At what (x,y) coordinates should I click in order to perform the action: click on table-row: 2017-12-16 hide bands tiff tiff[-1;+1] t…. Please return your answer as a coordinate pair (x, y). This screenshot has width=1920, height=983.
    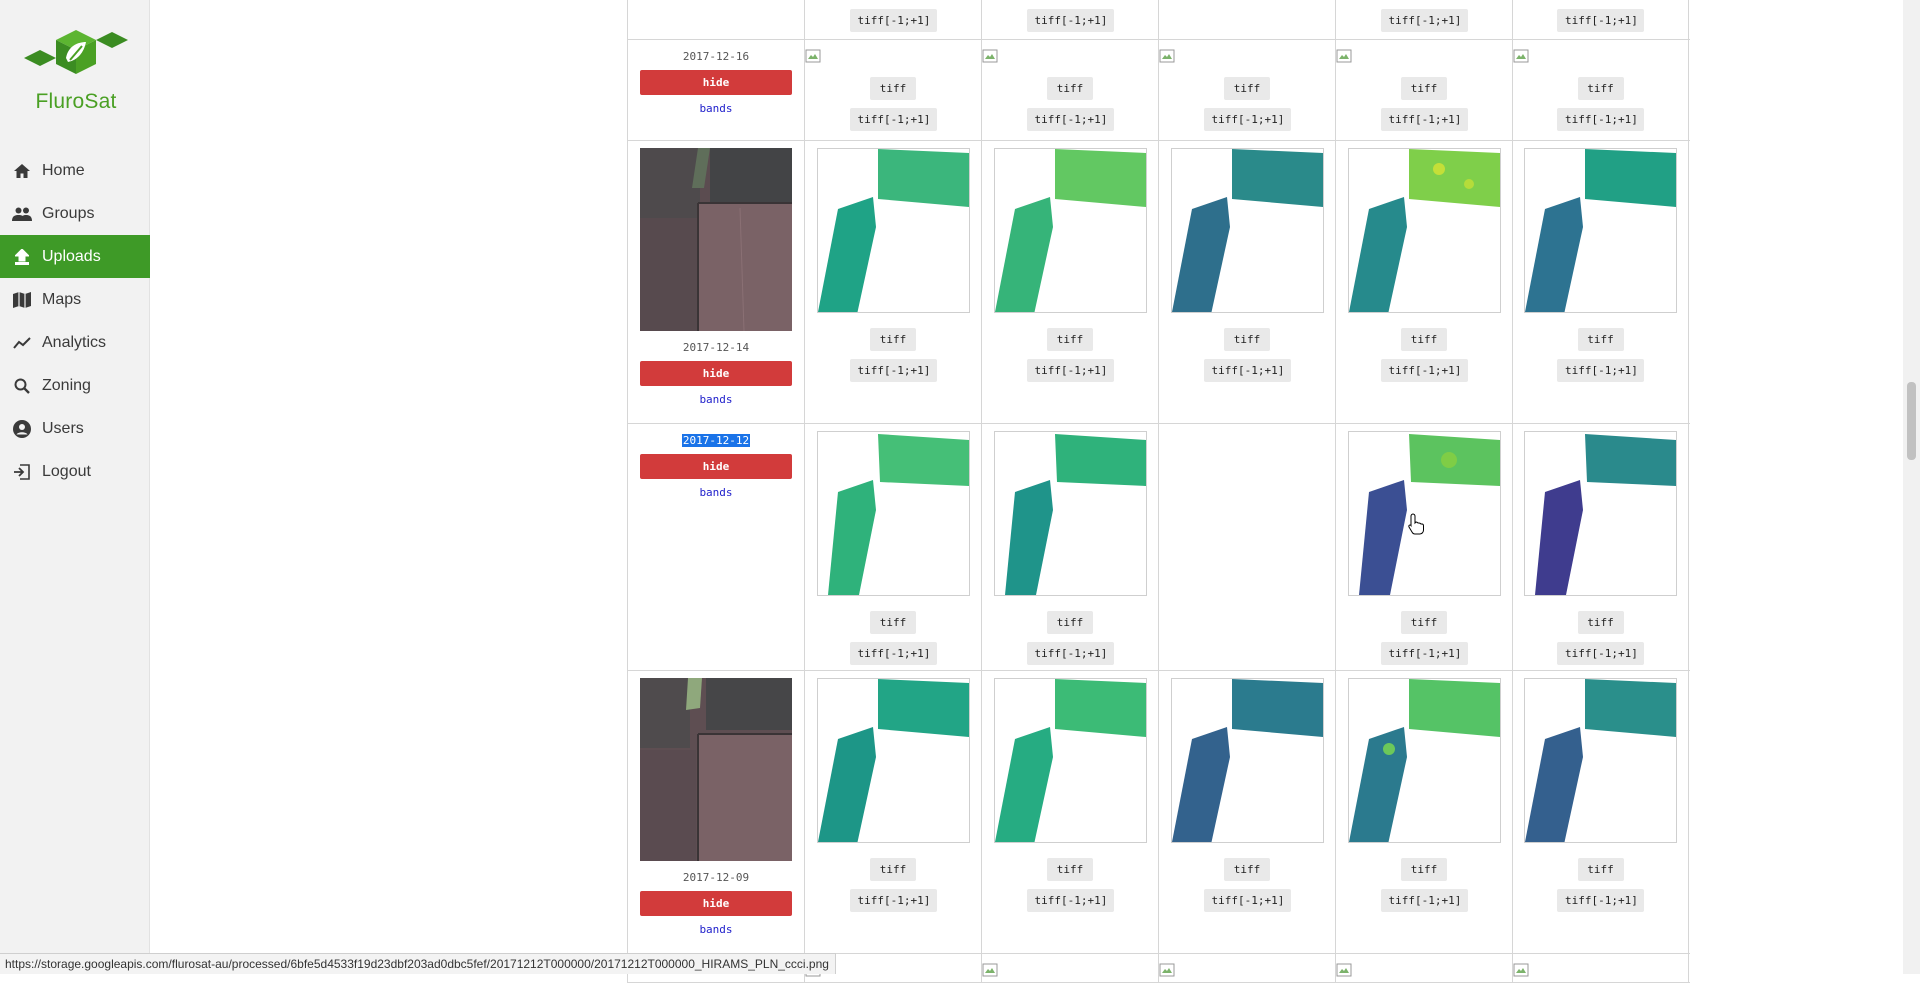
    Looking at the image, I should click on (1158, 89).